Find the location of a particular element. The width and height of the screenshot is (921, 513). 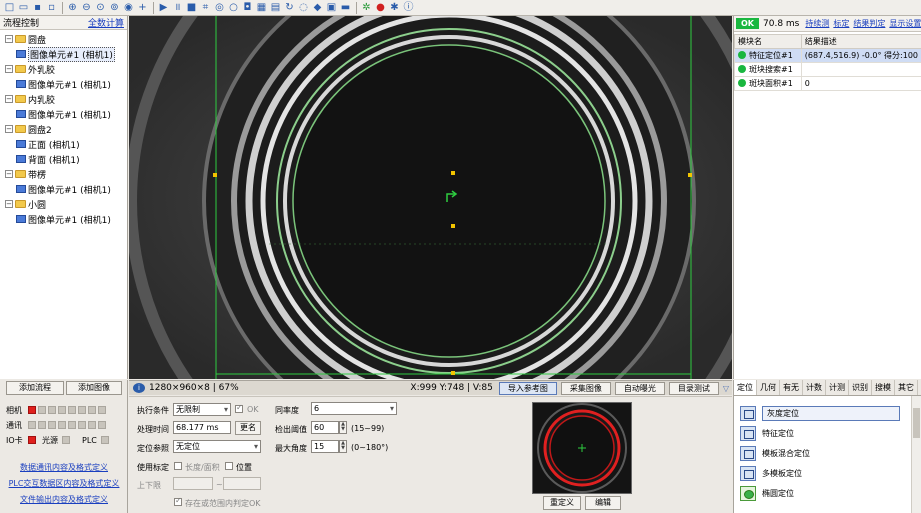

max-angle-stepper: ▲ ▼ is located at coordinates (343, 446).